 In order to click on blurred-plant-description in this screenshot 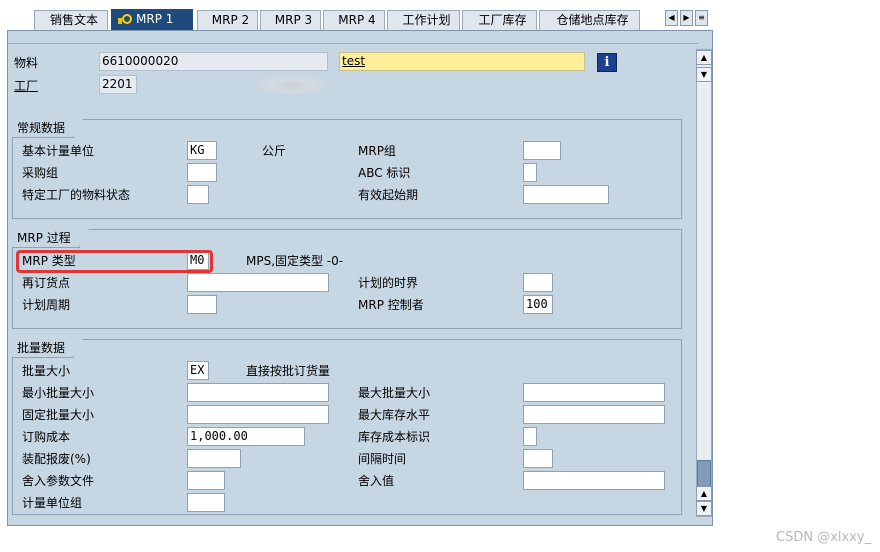, I will do `click(292, 85)`.